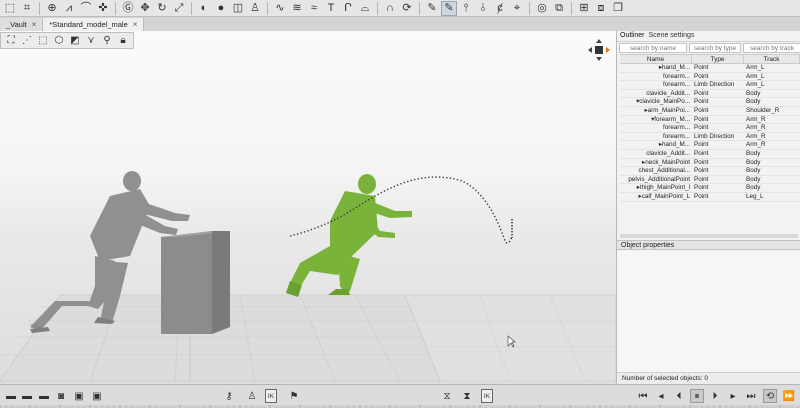 Image resolution: width=800 pixels, height=408 pixels. I want to click on camera-icon: ◙, so click(61, 396).